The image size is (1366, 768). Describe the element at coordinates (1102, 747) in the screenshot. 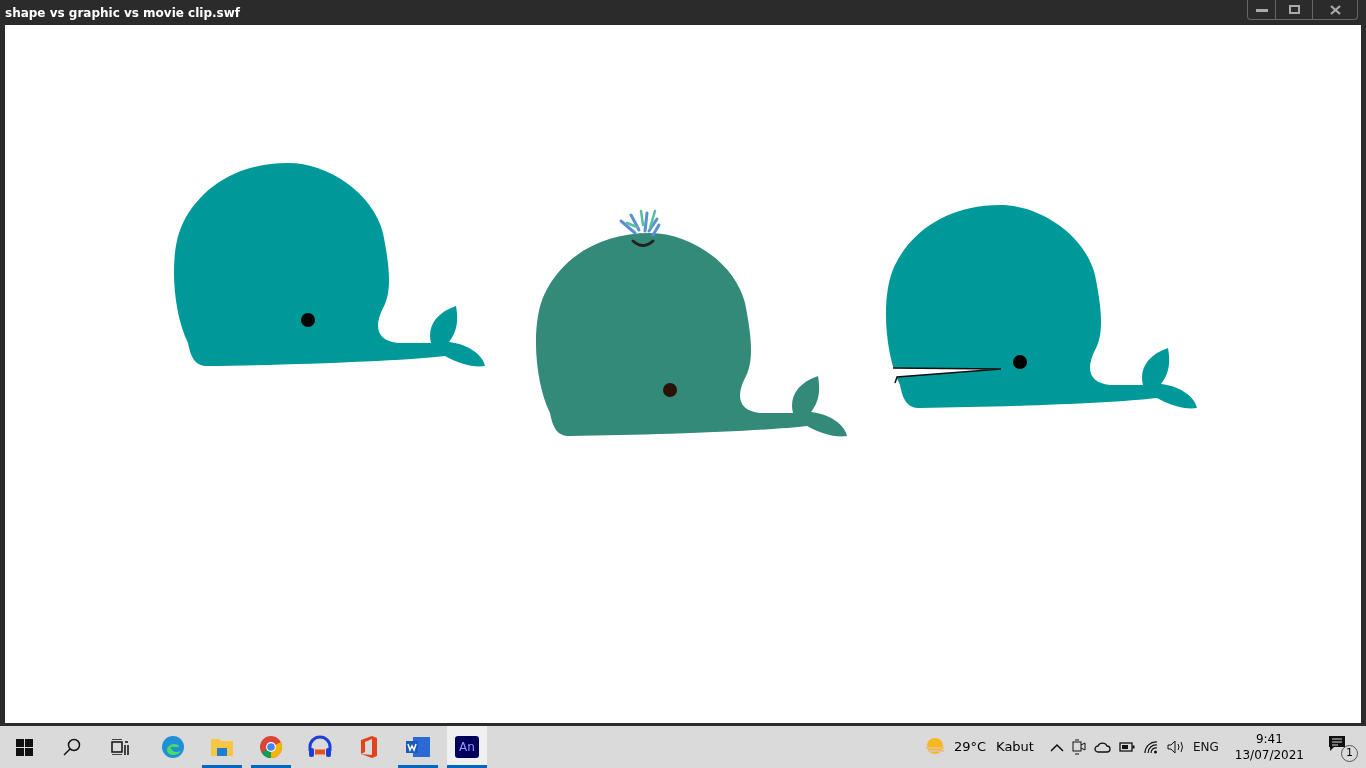

I see `cloud-icon` at that location.